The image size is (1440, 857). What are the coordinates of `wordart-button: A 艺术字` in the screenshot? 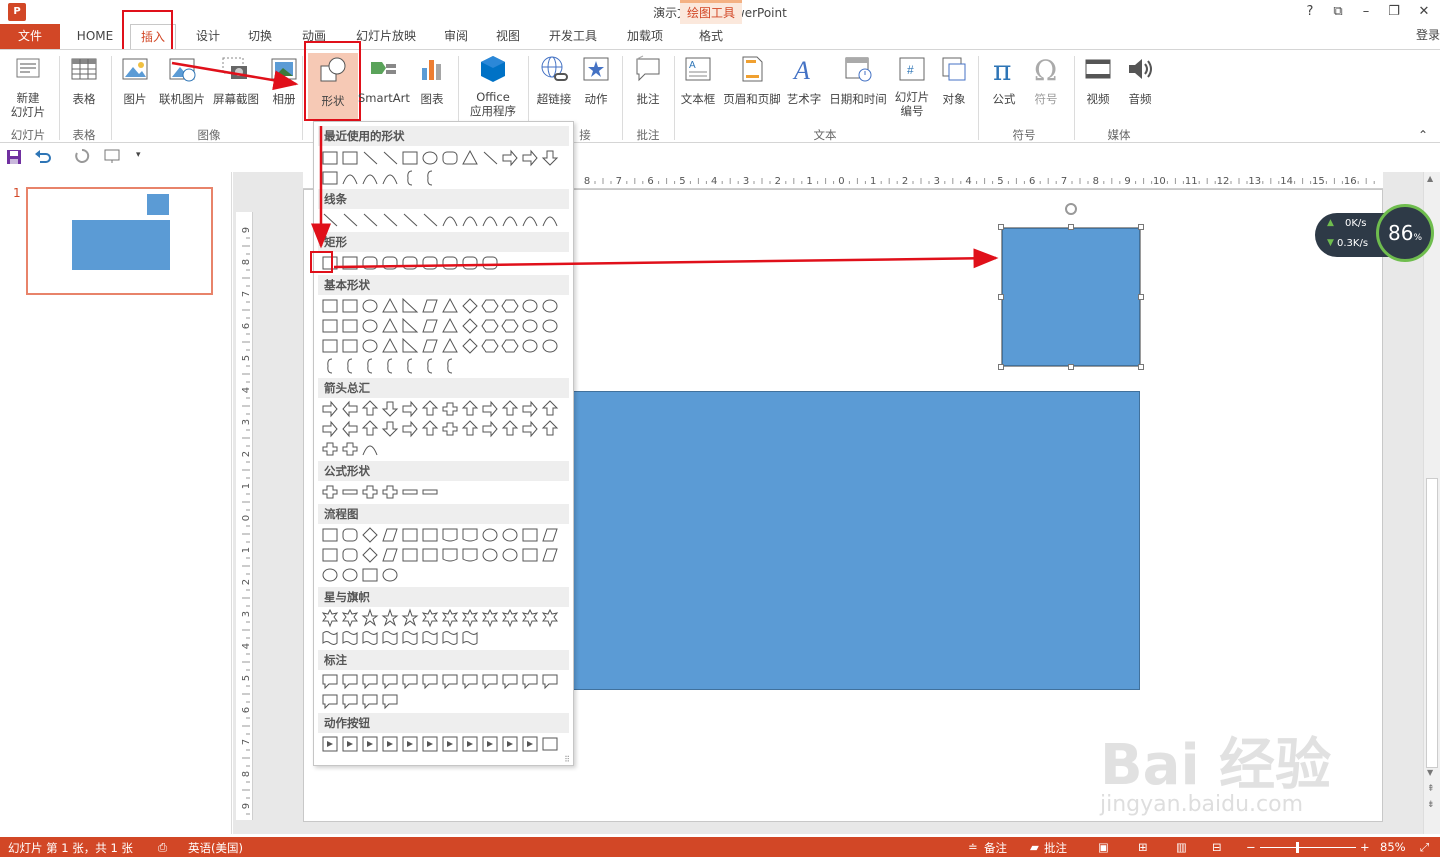 It's located at (804, 80).